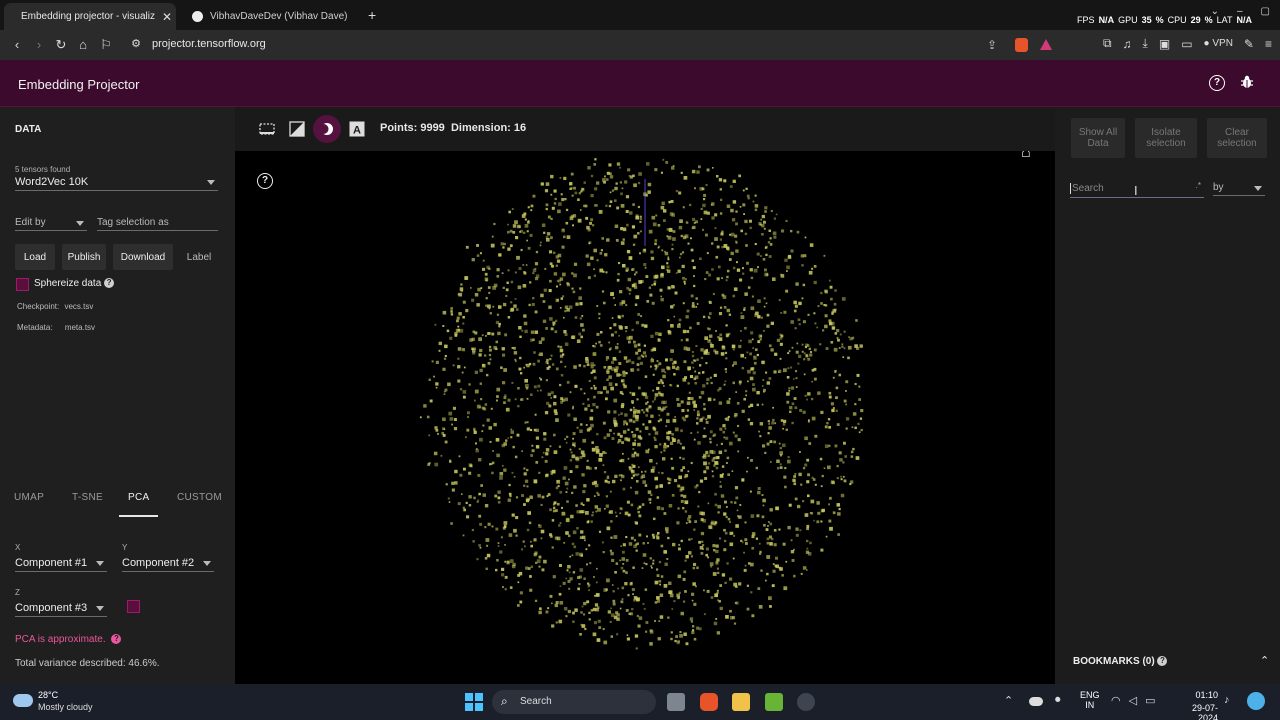  I want to click on cloud-weather-icon, so click(23, 700).